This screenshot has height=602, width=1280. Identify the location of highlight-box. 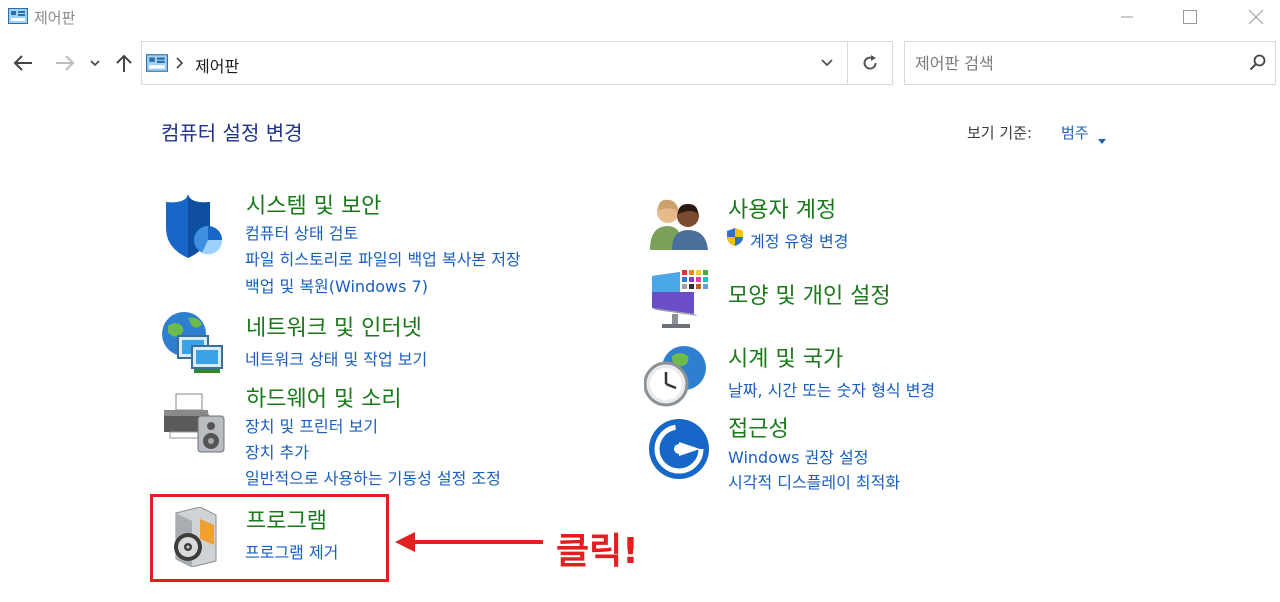
(269, 538).